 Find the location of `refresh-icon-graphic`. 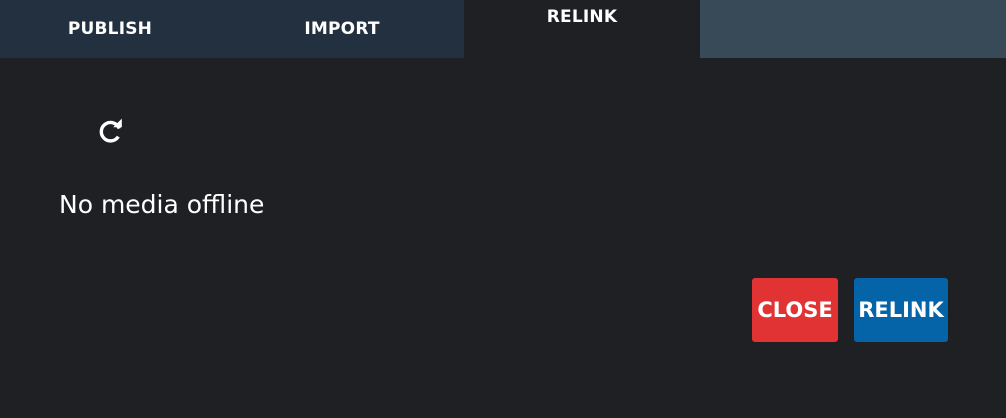

refresh-icon-graphic is located at coordinates (110, 130).